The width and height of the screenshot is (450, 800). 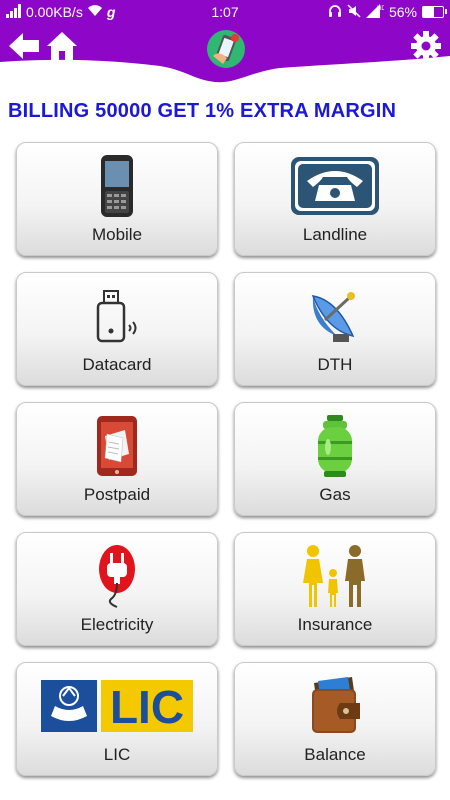 I want to click on landline-phone-icon, so click(x=335, y=186).